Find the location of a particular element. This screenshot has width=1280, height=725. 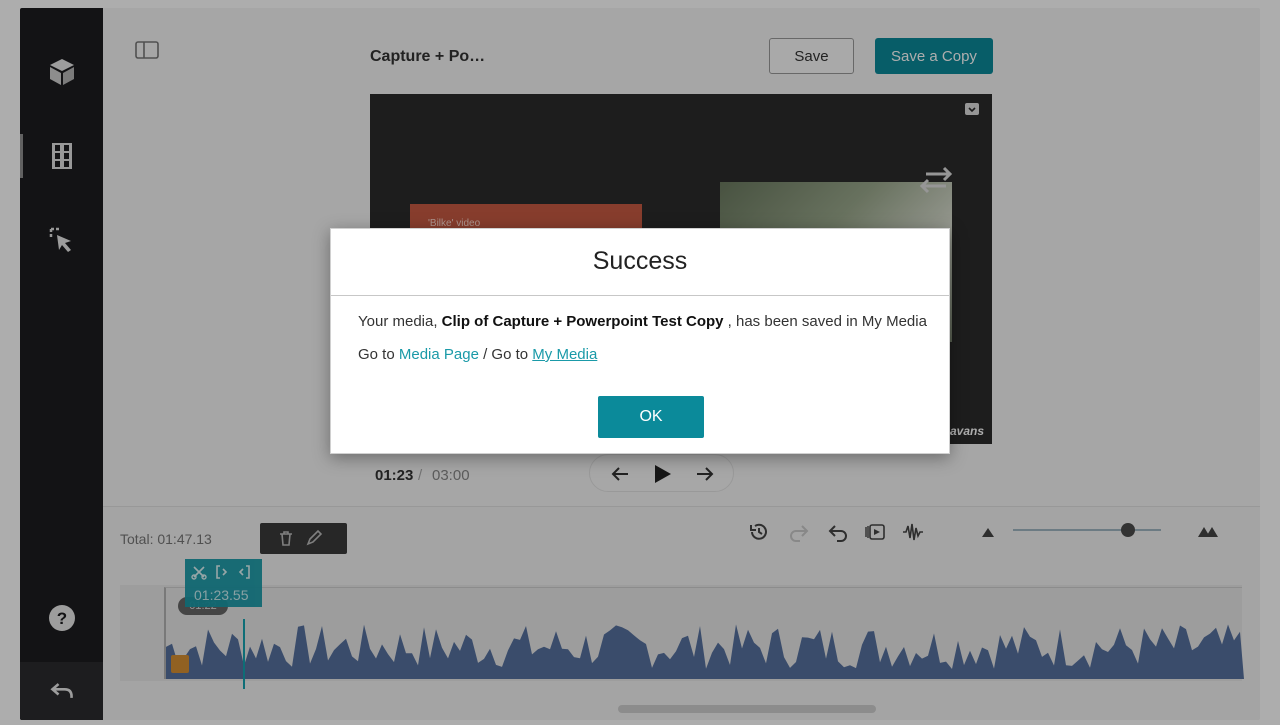

message-suffix: , has been saved in My Media is located at coordinates (825, 321).